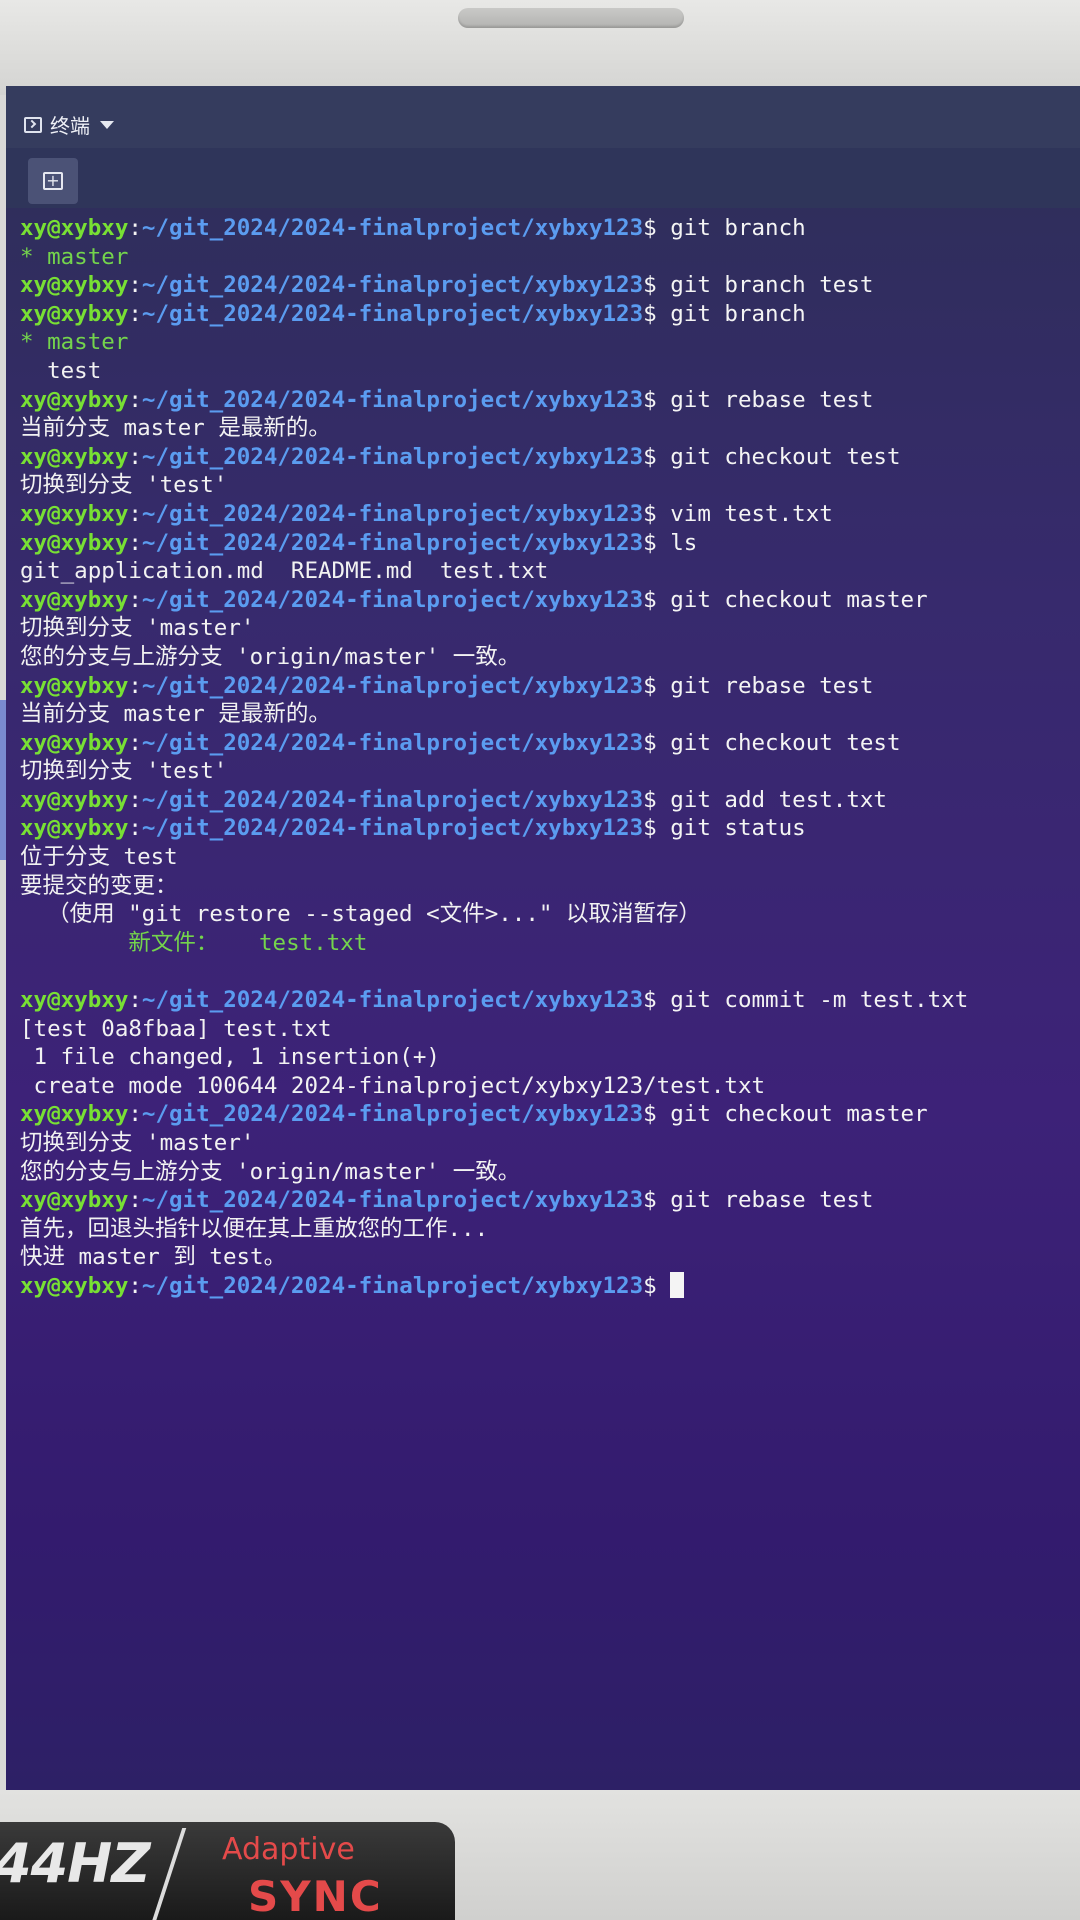 This screenshot has width=1080, height=1920. Describe the element at coordinates (545, 857) in the screenshot. I see `output-line: 位于分支 test` at that location.